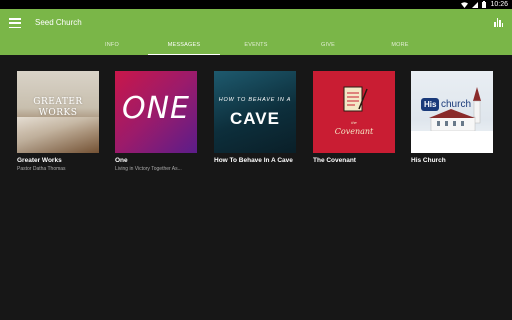 This screenshot has width=512, height=320. I want to click on tab-messages: MESSAGES, so click(184, 46).